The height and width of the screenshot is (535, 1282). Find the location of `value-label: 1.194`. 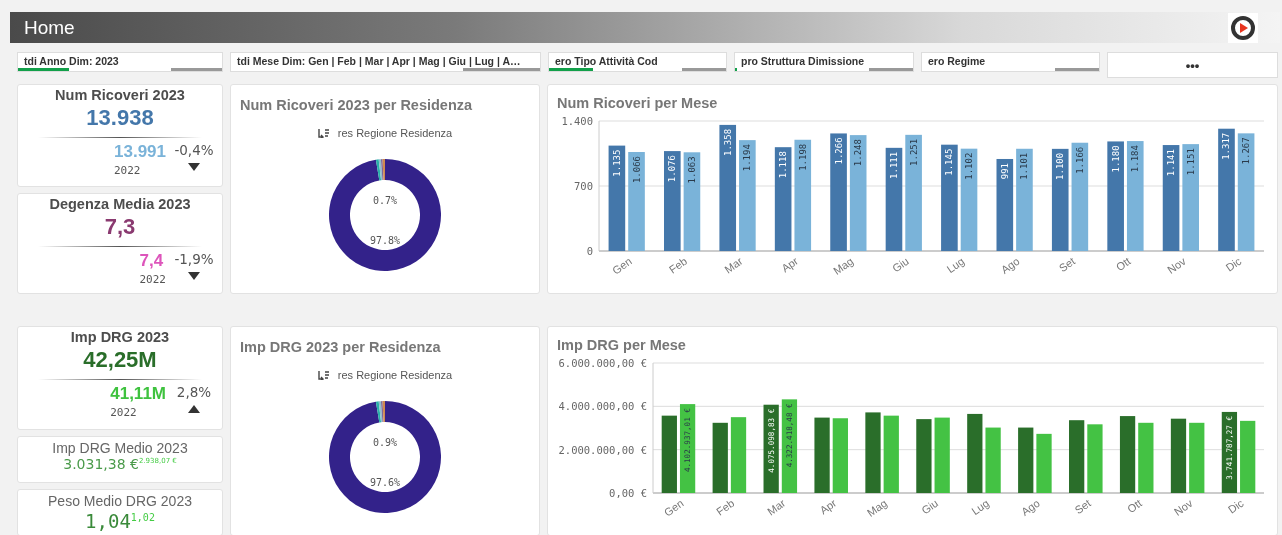

value-label: 1.194 is located at coordinates (747, 158).